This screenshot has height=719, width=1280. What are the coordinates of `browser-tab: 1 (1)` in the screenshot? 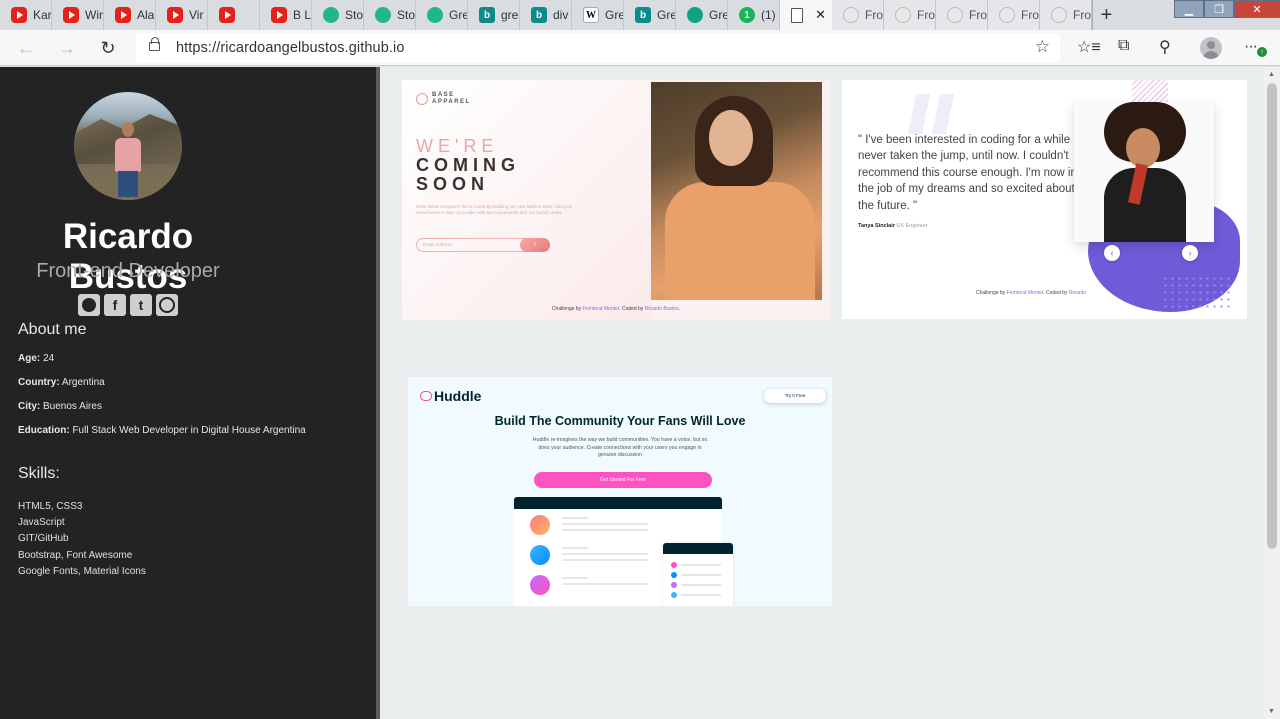 It's located at (754, 15).